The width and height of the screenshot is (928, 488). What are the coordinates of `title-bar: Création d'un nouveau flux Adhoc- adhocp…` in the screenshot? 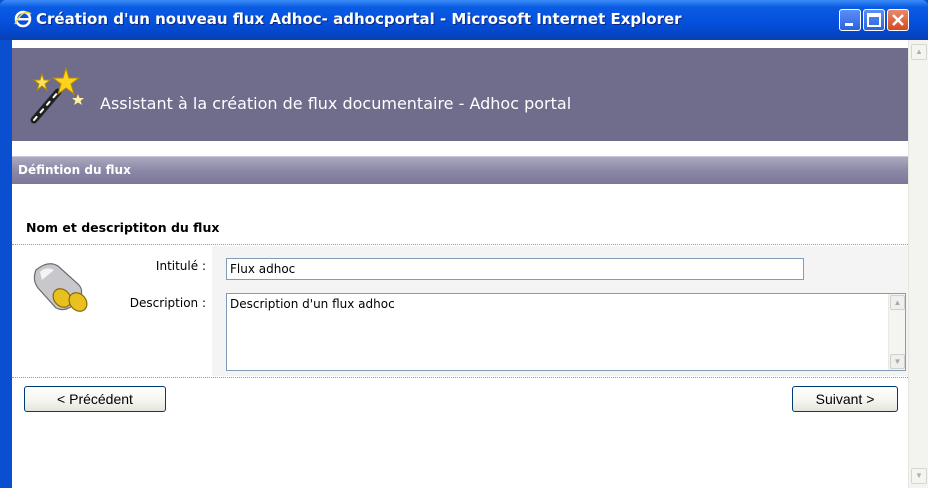 It's located at (464, 20).